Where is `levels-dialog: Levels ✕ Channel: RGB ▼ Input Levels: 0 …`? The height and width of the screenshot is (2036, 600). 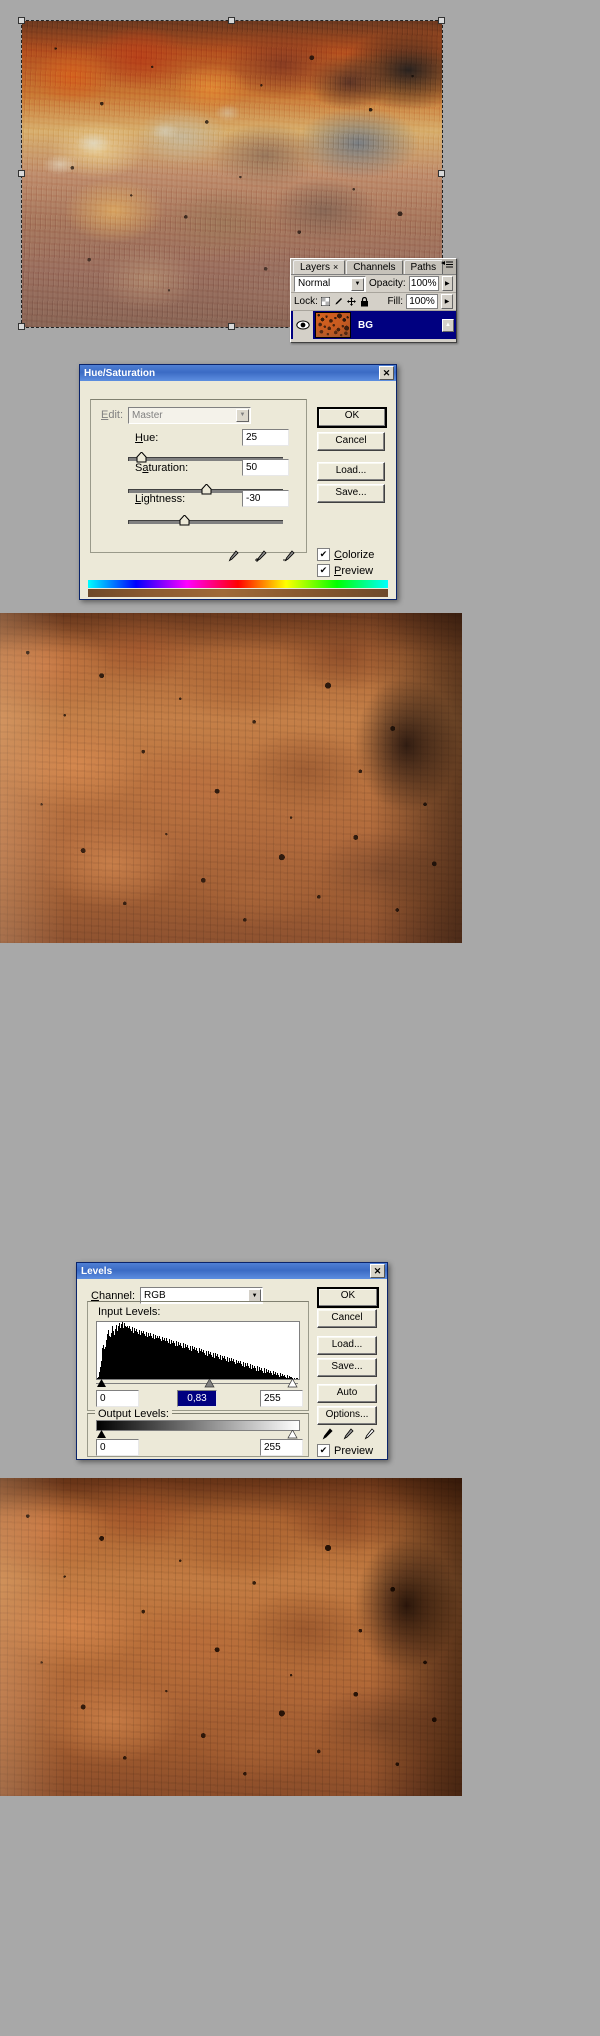 levels-dialog: Levels ✕ Channel: RGB ▼ Input Levels: 0 … is located at coordinates (232, 1361).